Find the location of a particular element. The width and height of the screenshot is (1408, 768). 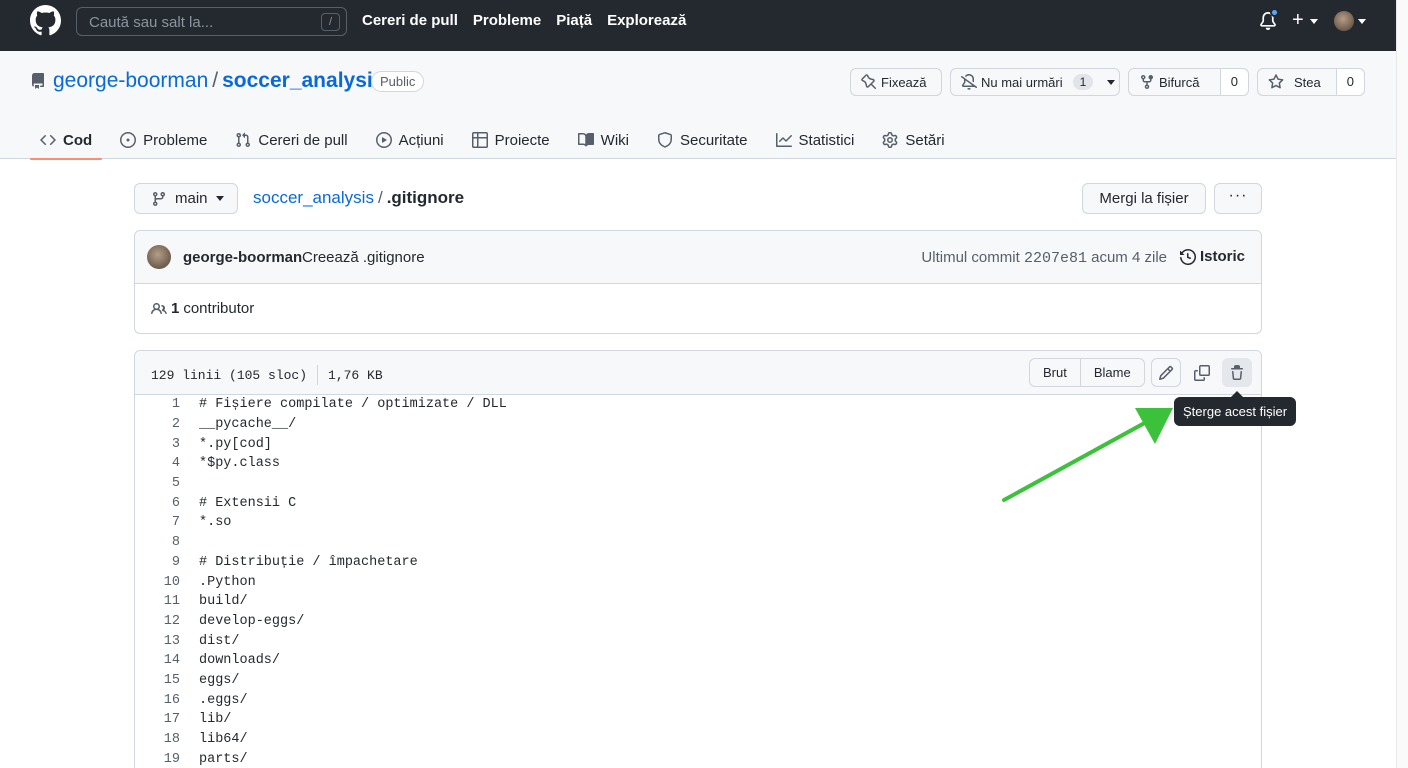

repo-name-link: soccer_analysis is located at coordinates (303, 80).